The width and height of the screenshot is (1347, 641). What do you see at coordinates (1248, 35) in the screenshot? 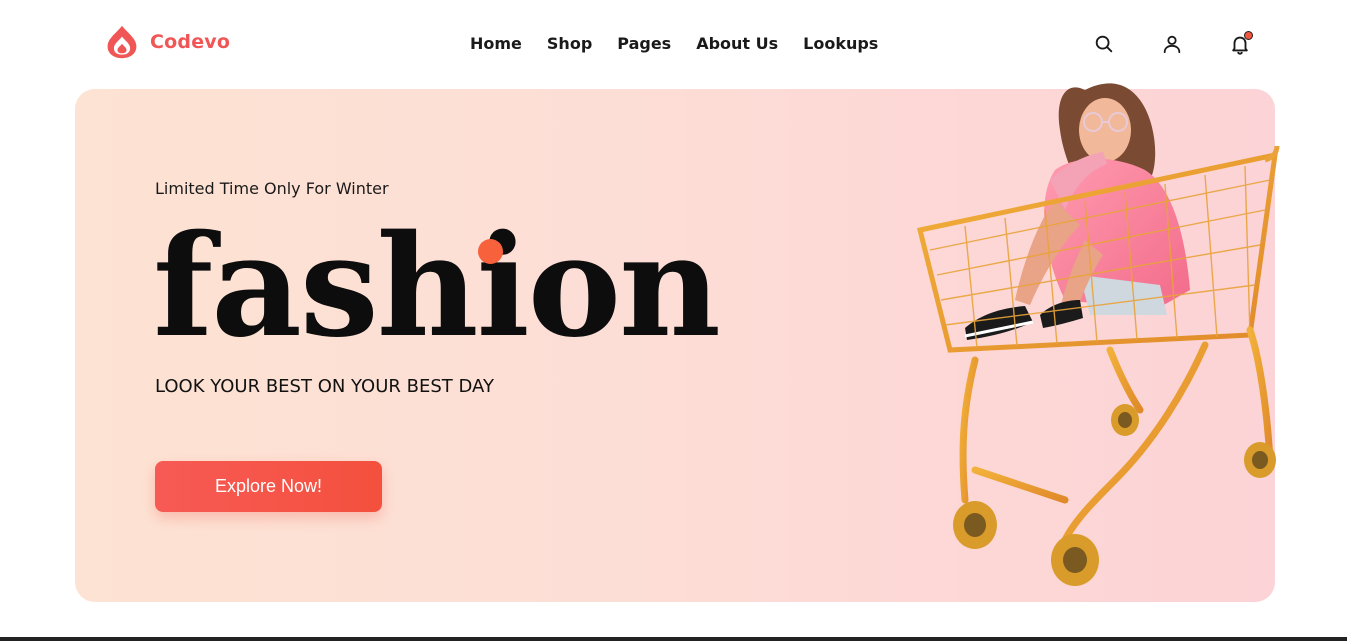
I see `notification-dot` at bounding box center [1248, 35].